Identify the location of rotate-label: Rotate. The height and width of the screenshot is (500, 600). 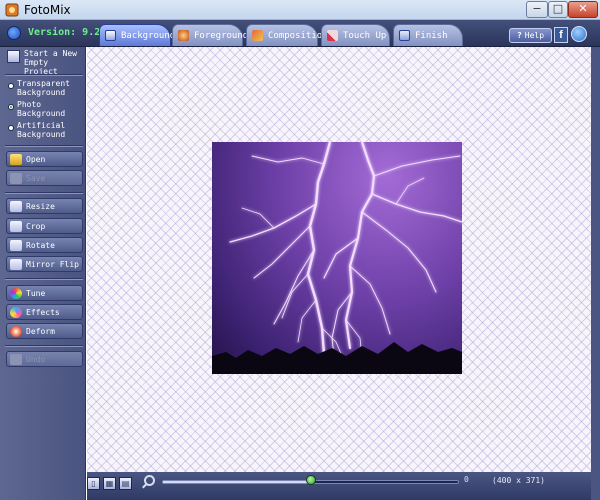
(40, 245).